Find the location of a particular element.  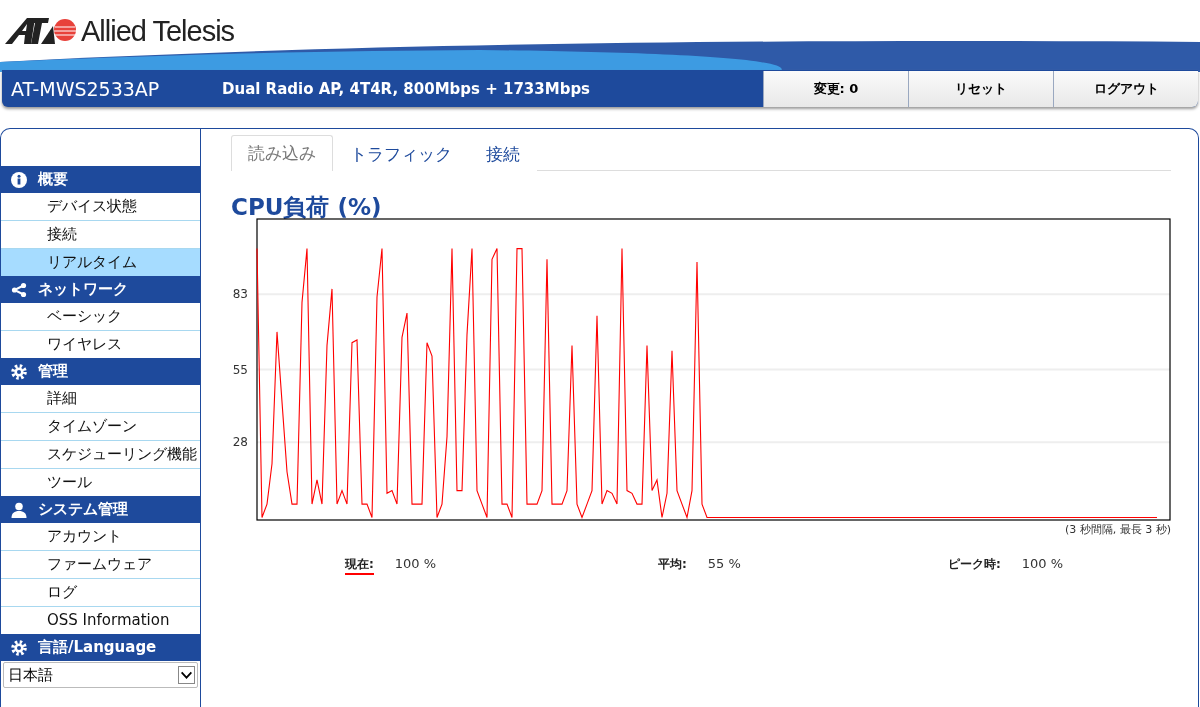

sidebar-item: スケジューリング機能 is located at coordinates (100, 455).